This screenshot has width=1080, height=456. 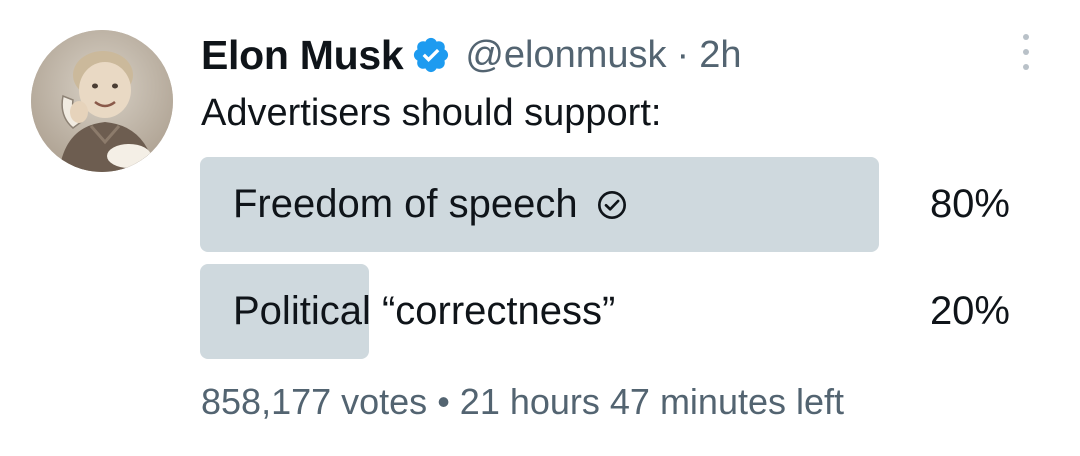 I want to click on tweet-header: Elon Musk @elonmusk · 2h, so click(x=471, y=55).